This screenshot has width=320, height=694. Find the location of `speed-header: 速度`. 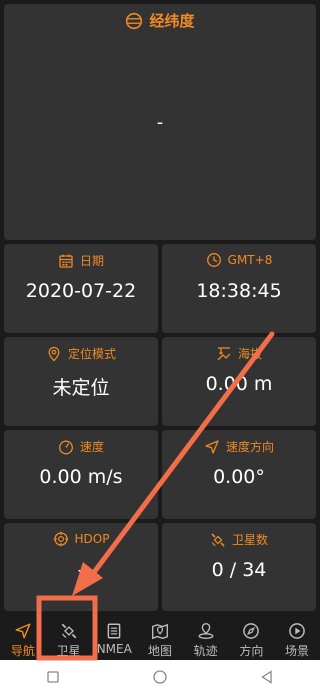

speed-header: 速度 is located at coordinates (81, 446).